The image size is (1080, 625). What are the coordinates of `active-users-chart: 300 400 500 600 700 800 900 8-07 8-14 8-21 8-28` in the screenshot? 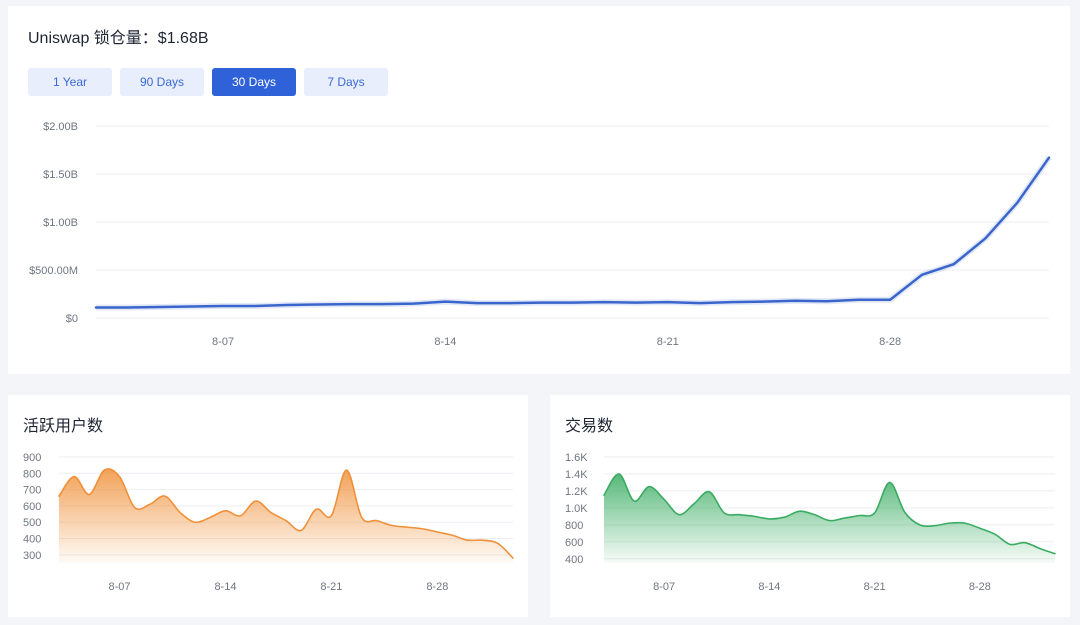 It's located at (268, 522).